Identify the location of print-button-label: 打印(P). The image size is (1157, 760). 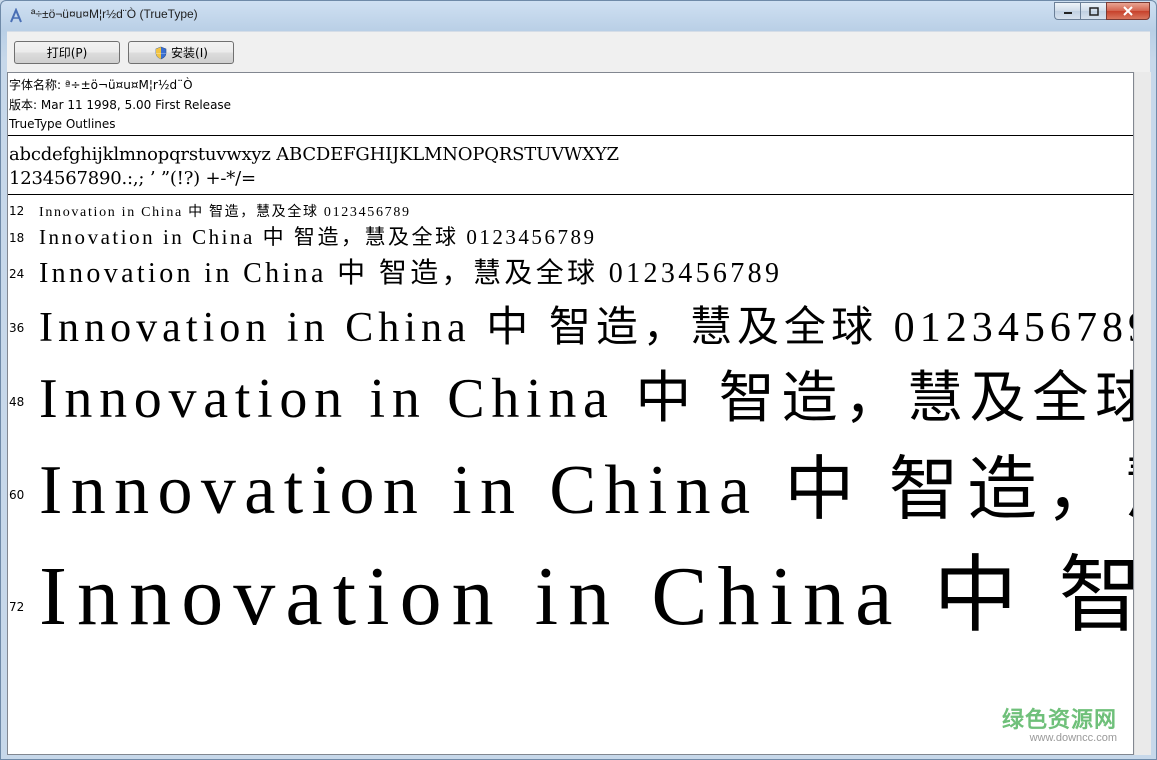
(67, 53).